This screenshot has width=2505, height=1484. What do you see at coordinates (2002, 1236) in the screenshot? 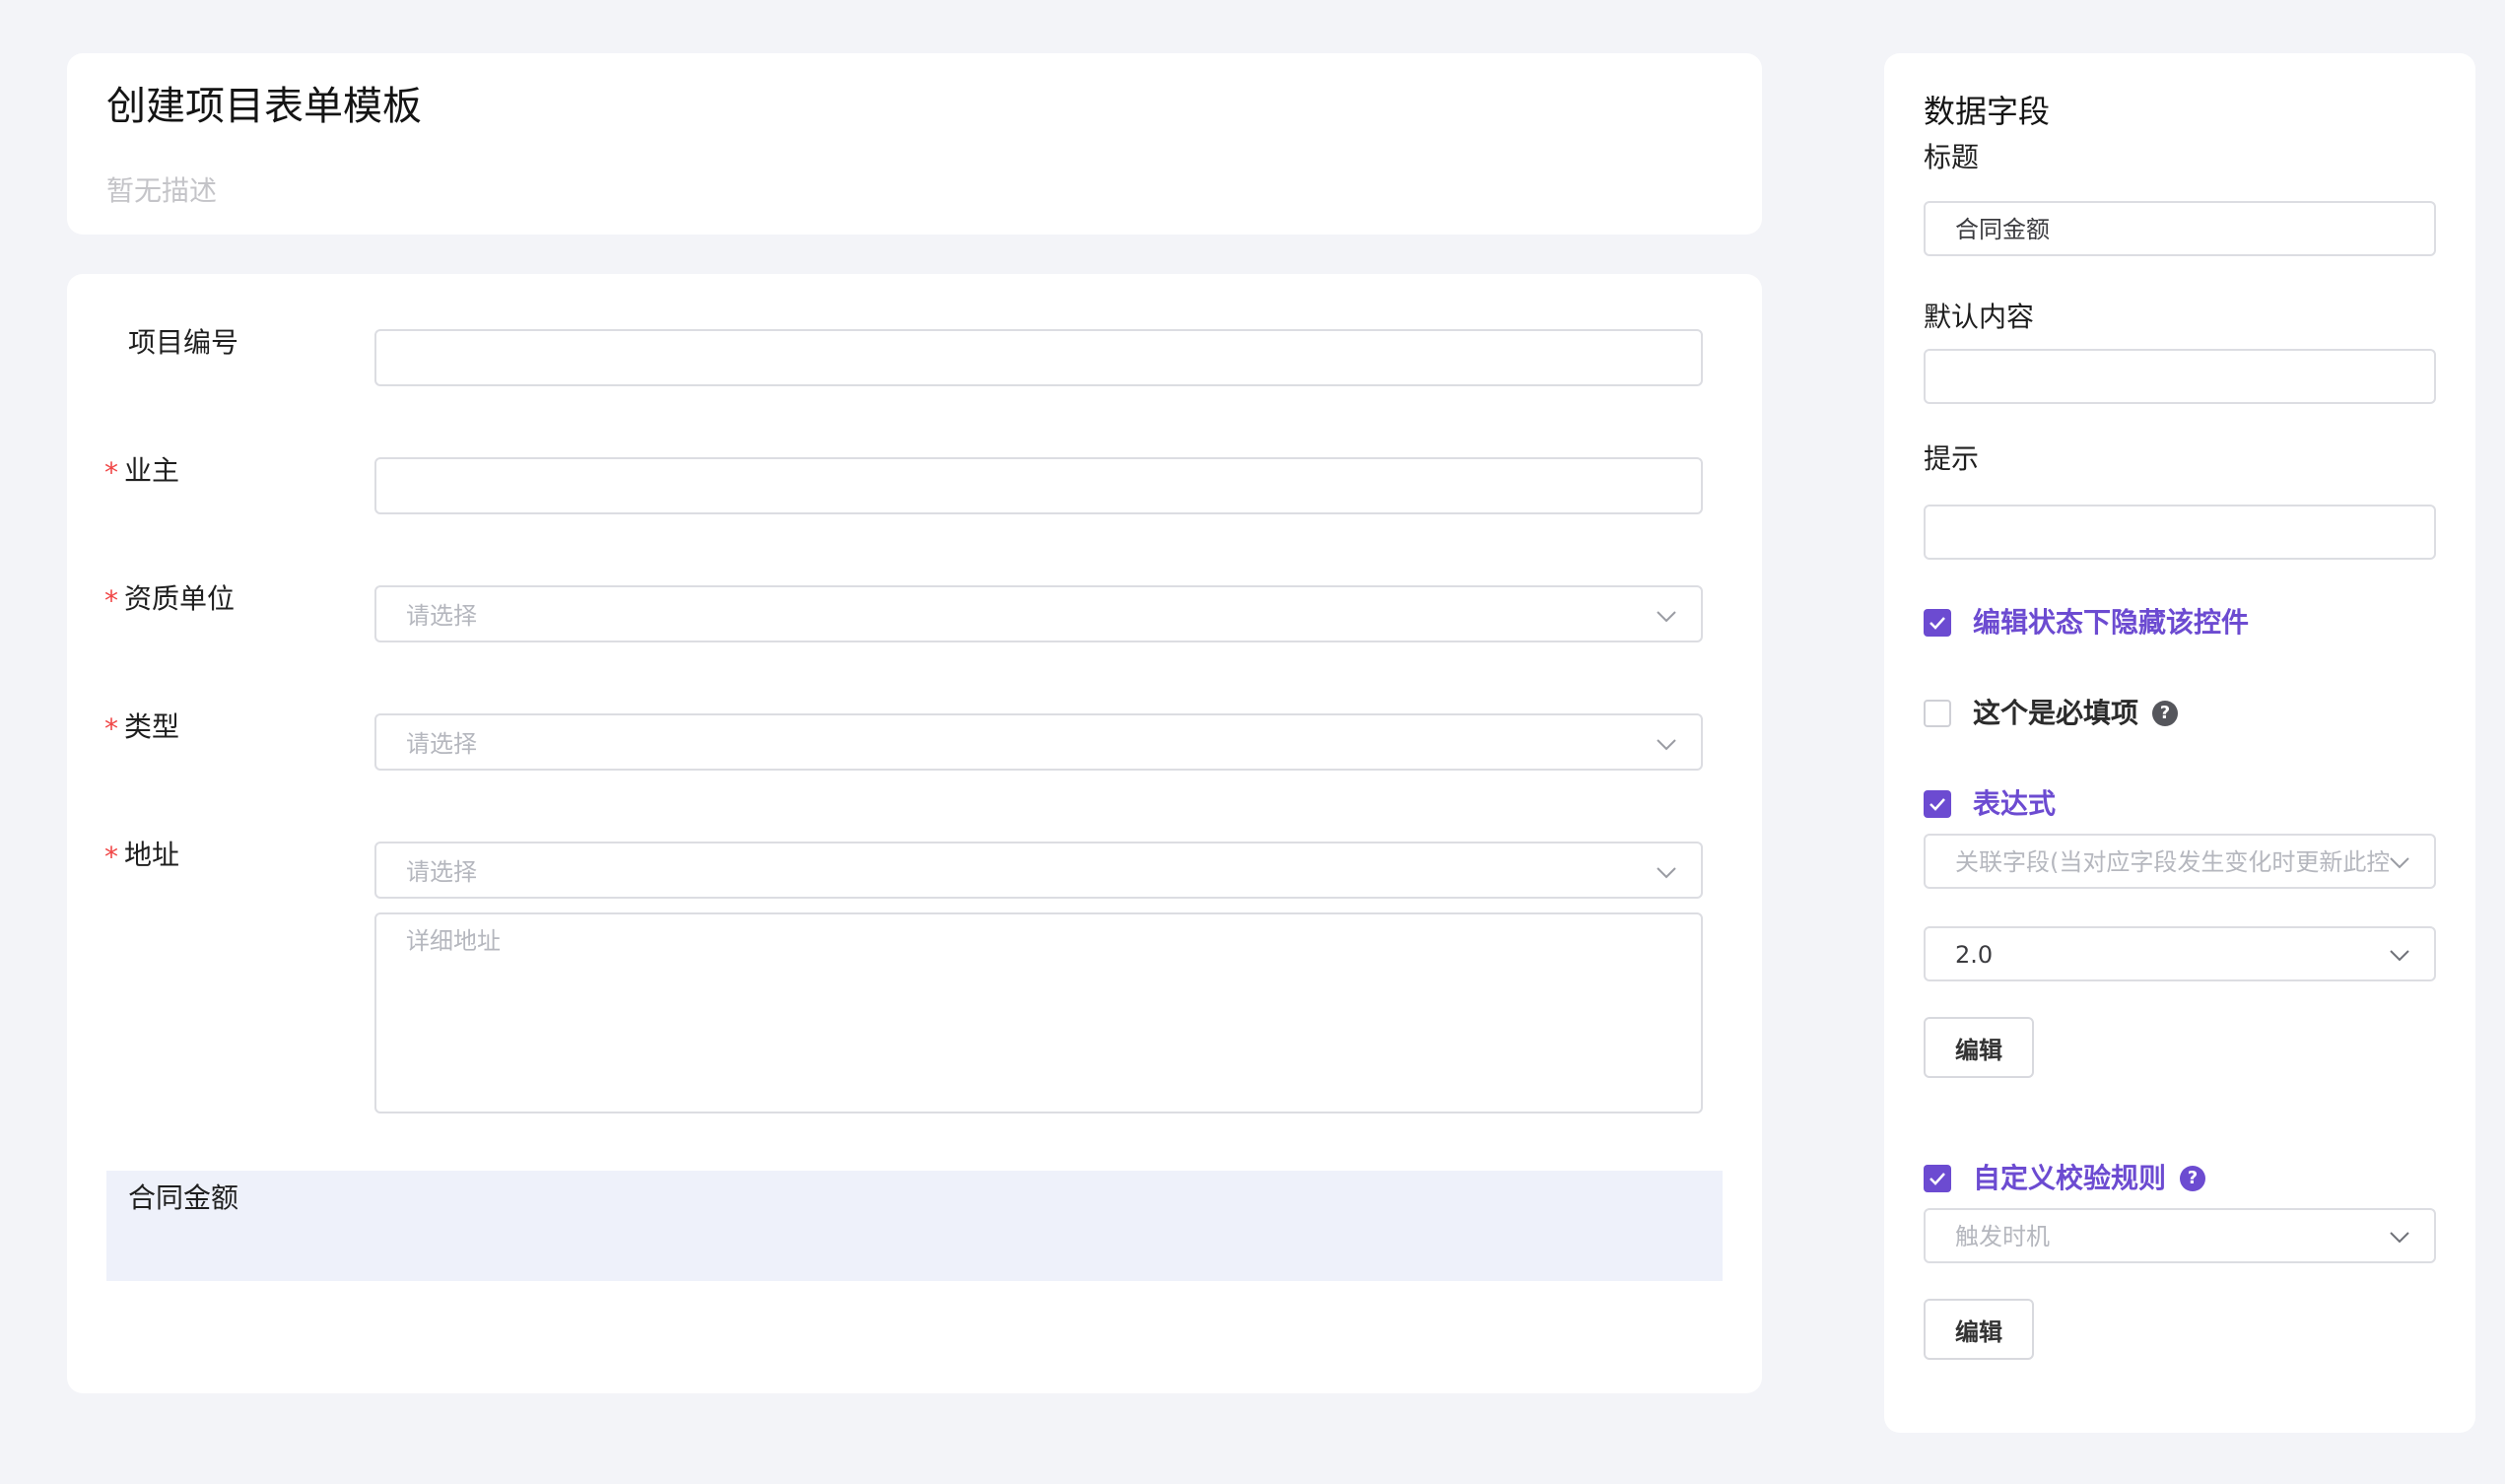
I see `trigger-timing-placeholder: 触发时机` at bounding box center [2002, 1236].